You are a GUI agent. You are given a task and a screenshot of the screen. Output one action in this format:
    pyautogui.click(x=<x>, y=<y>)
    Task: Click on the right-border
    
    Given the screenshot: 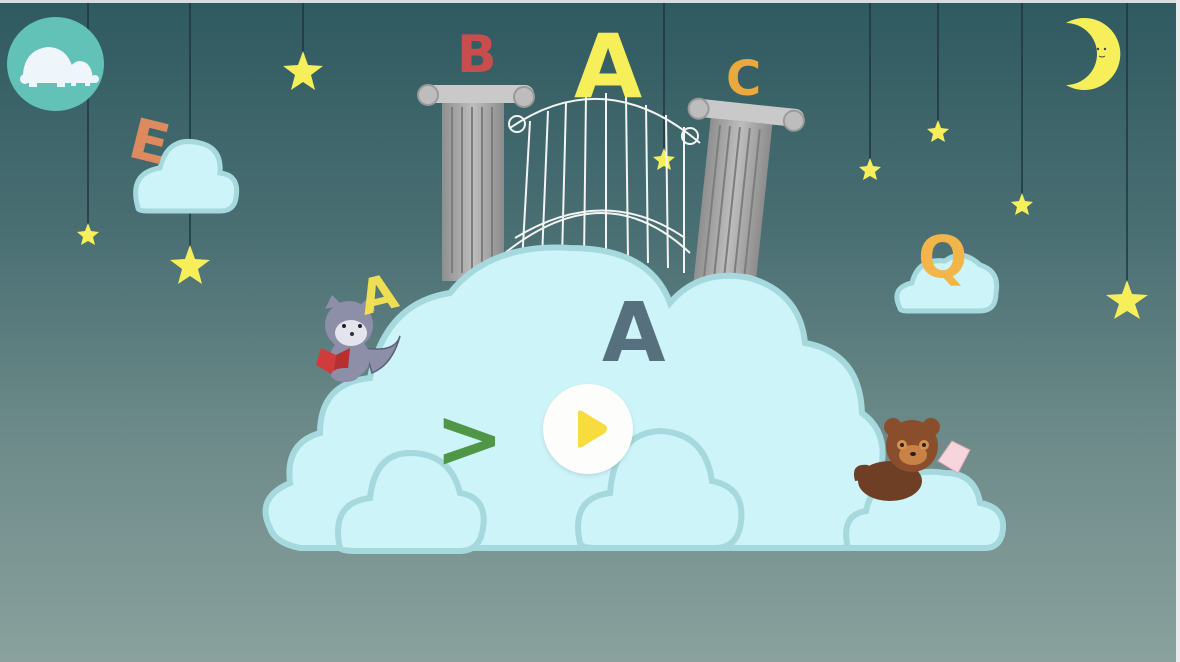 What is the action you would take?
    pyautogui.click(x=1178, y=331)
    